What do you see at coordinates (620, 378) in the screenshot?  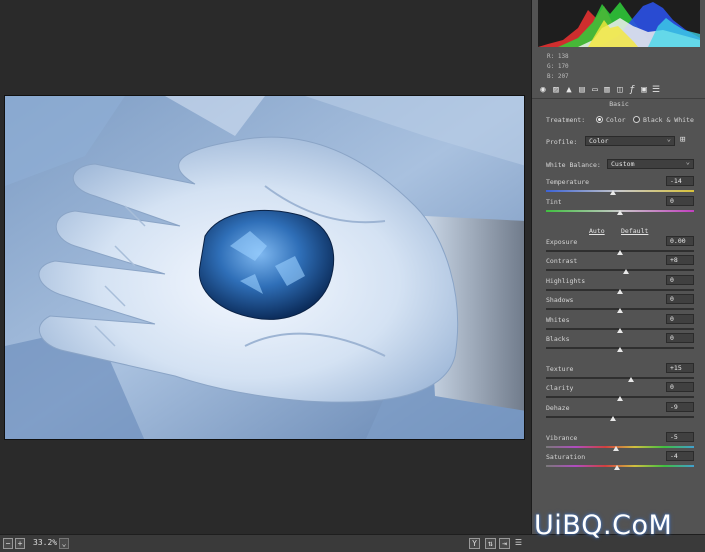 I see `texture-slider-track` at bounding box center [620, 378].